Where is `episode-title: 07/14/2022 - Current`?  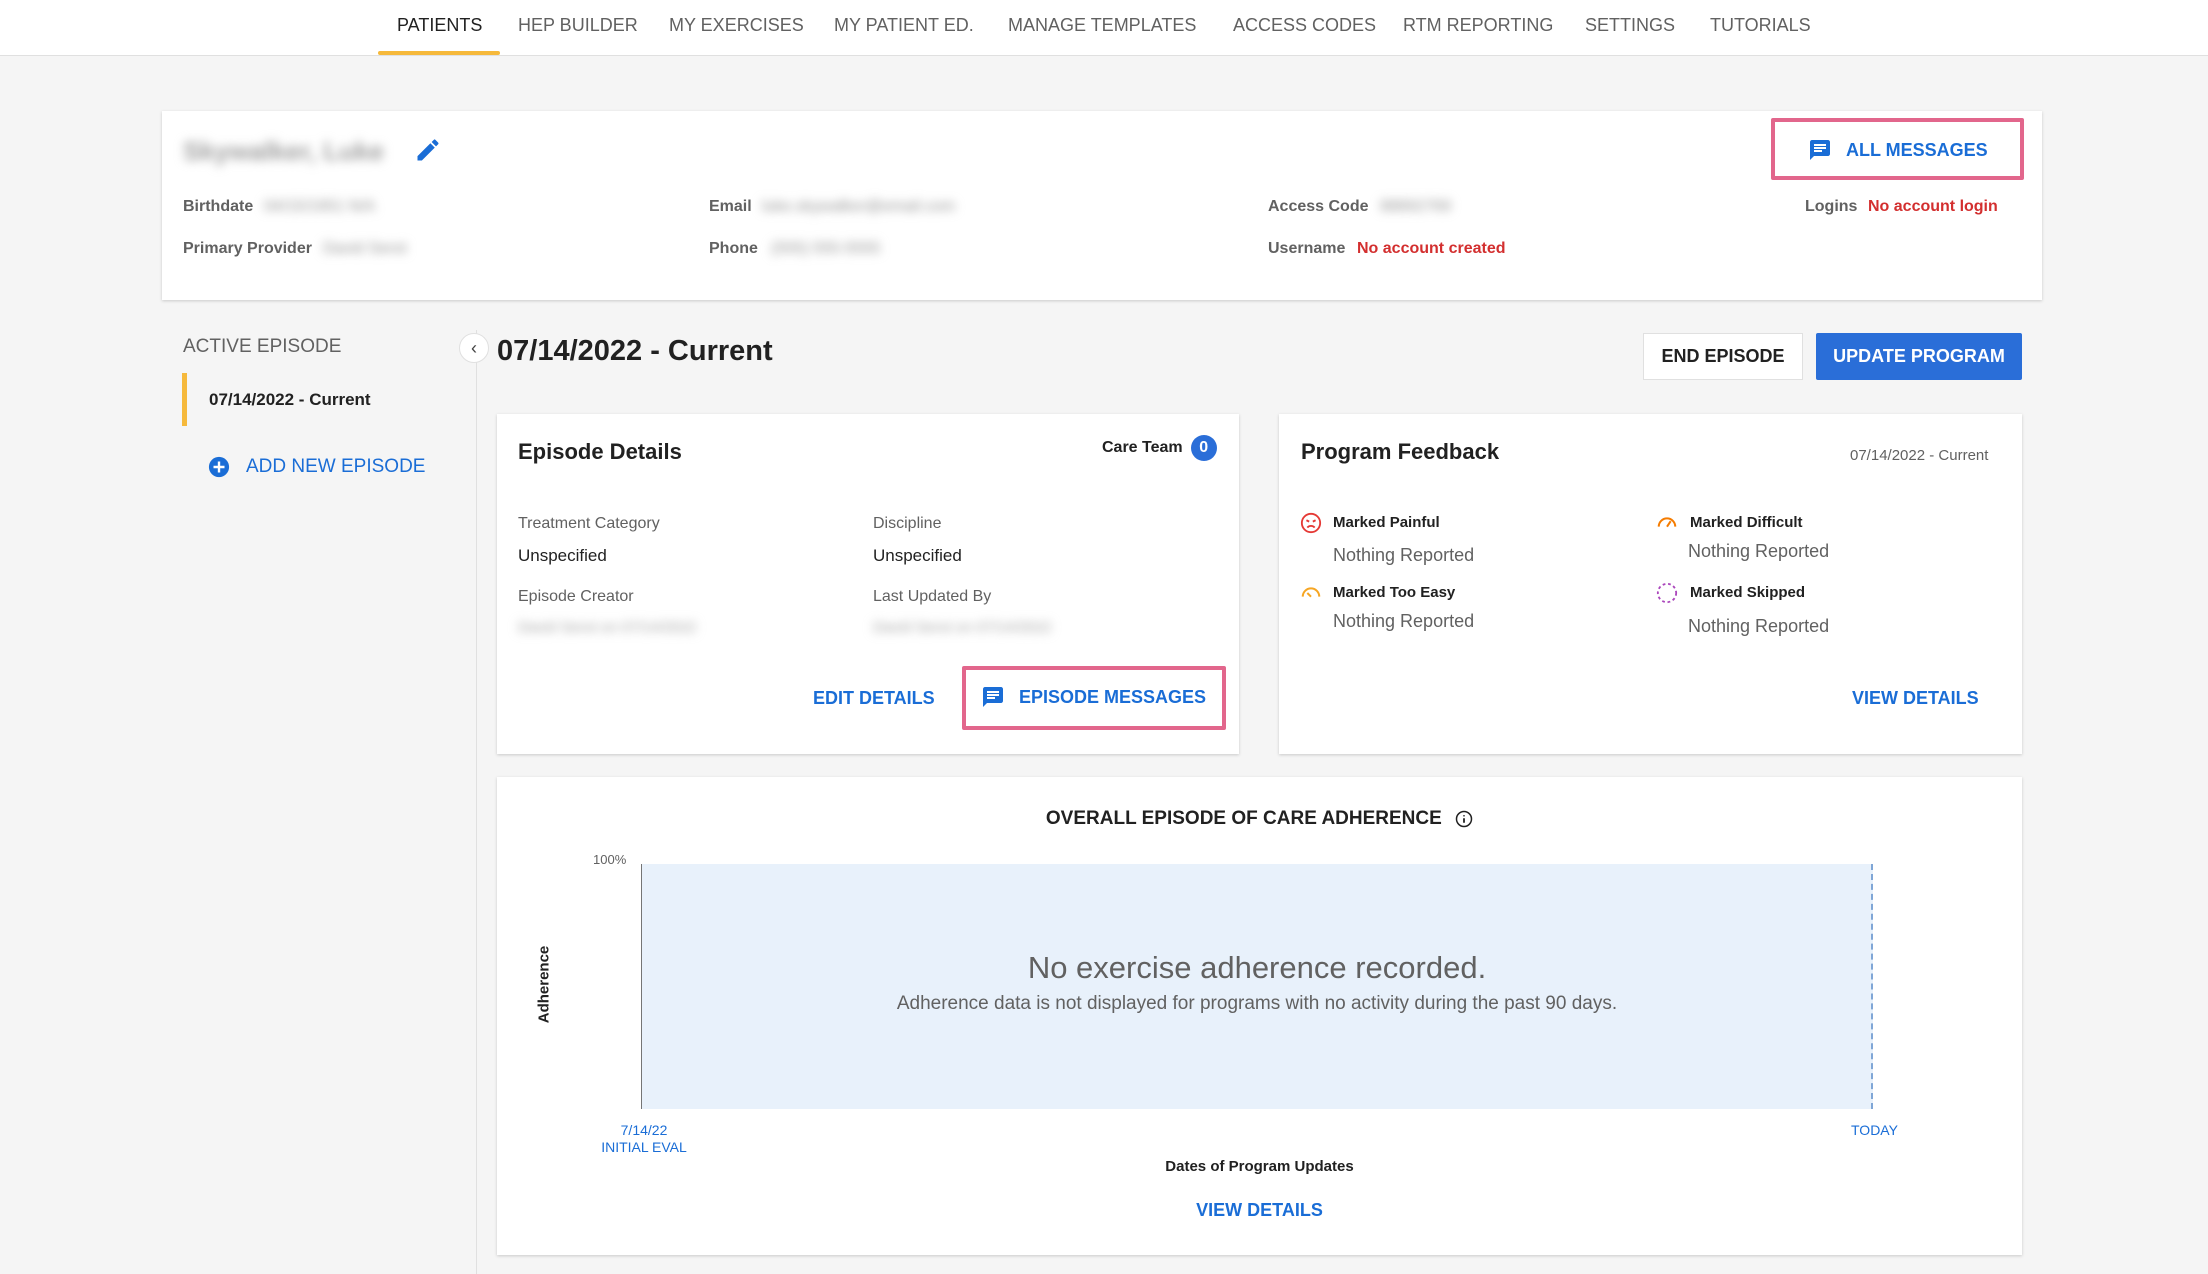 episode-title: 07/14/2022 - Current is located at coordinates (635, 351).